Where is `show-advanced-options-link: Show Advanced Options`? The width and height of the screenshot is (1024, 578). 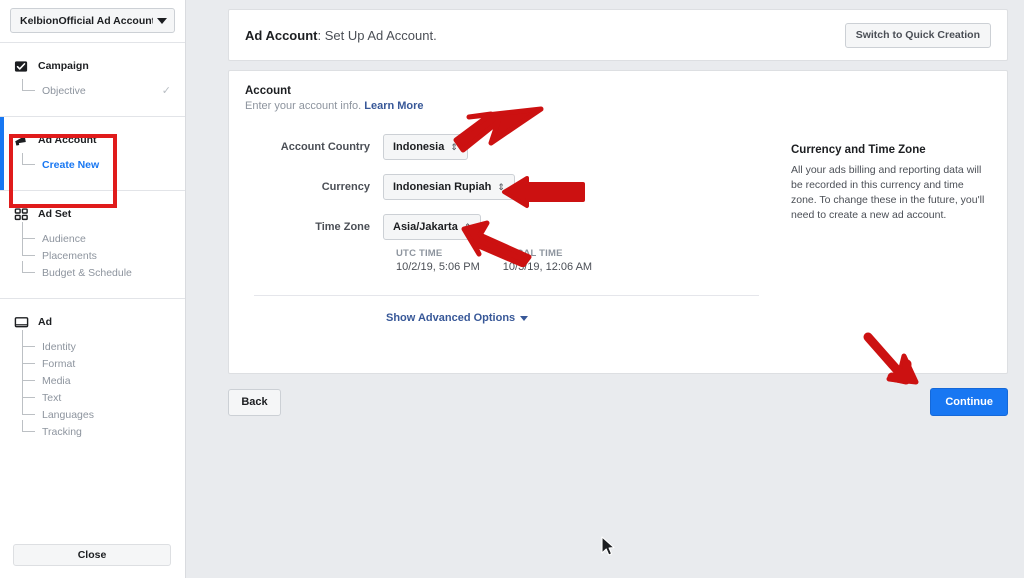
show-advanced-options-link: Show Advanced Options is located at coordinates (457, 318).